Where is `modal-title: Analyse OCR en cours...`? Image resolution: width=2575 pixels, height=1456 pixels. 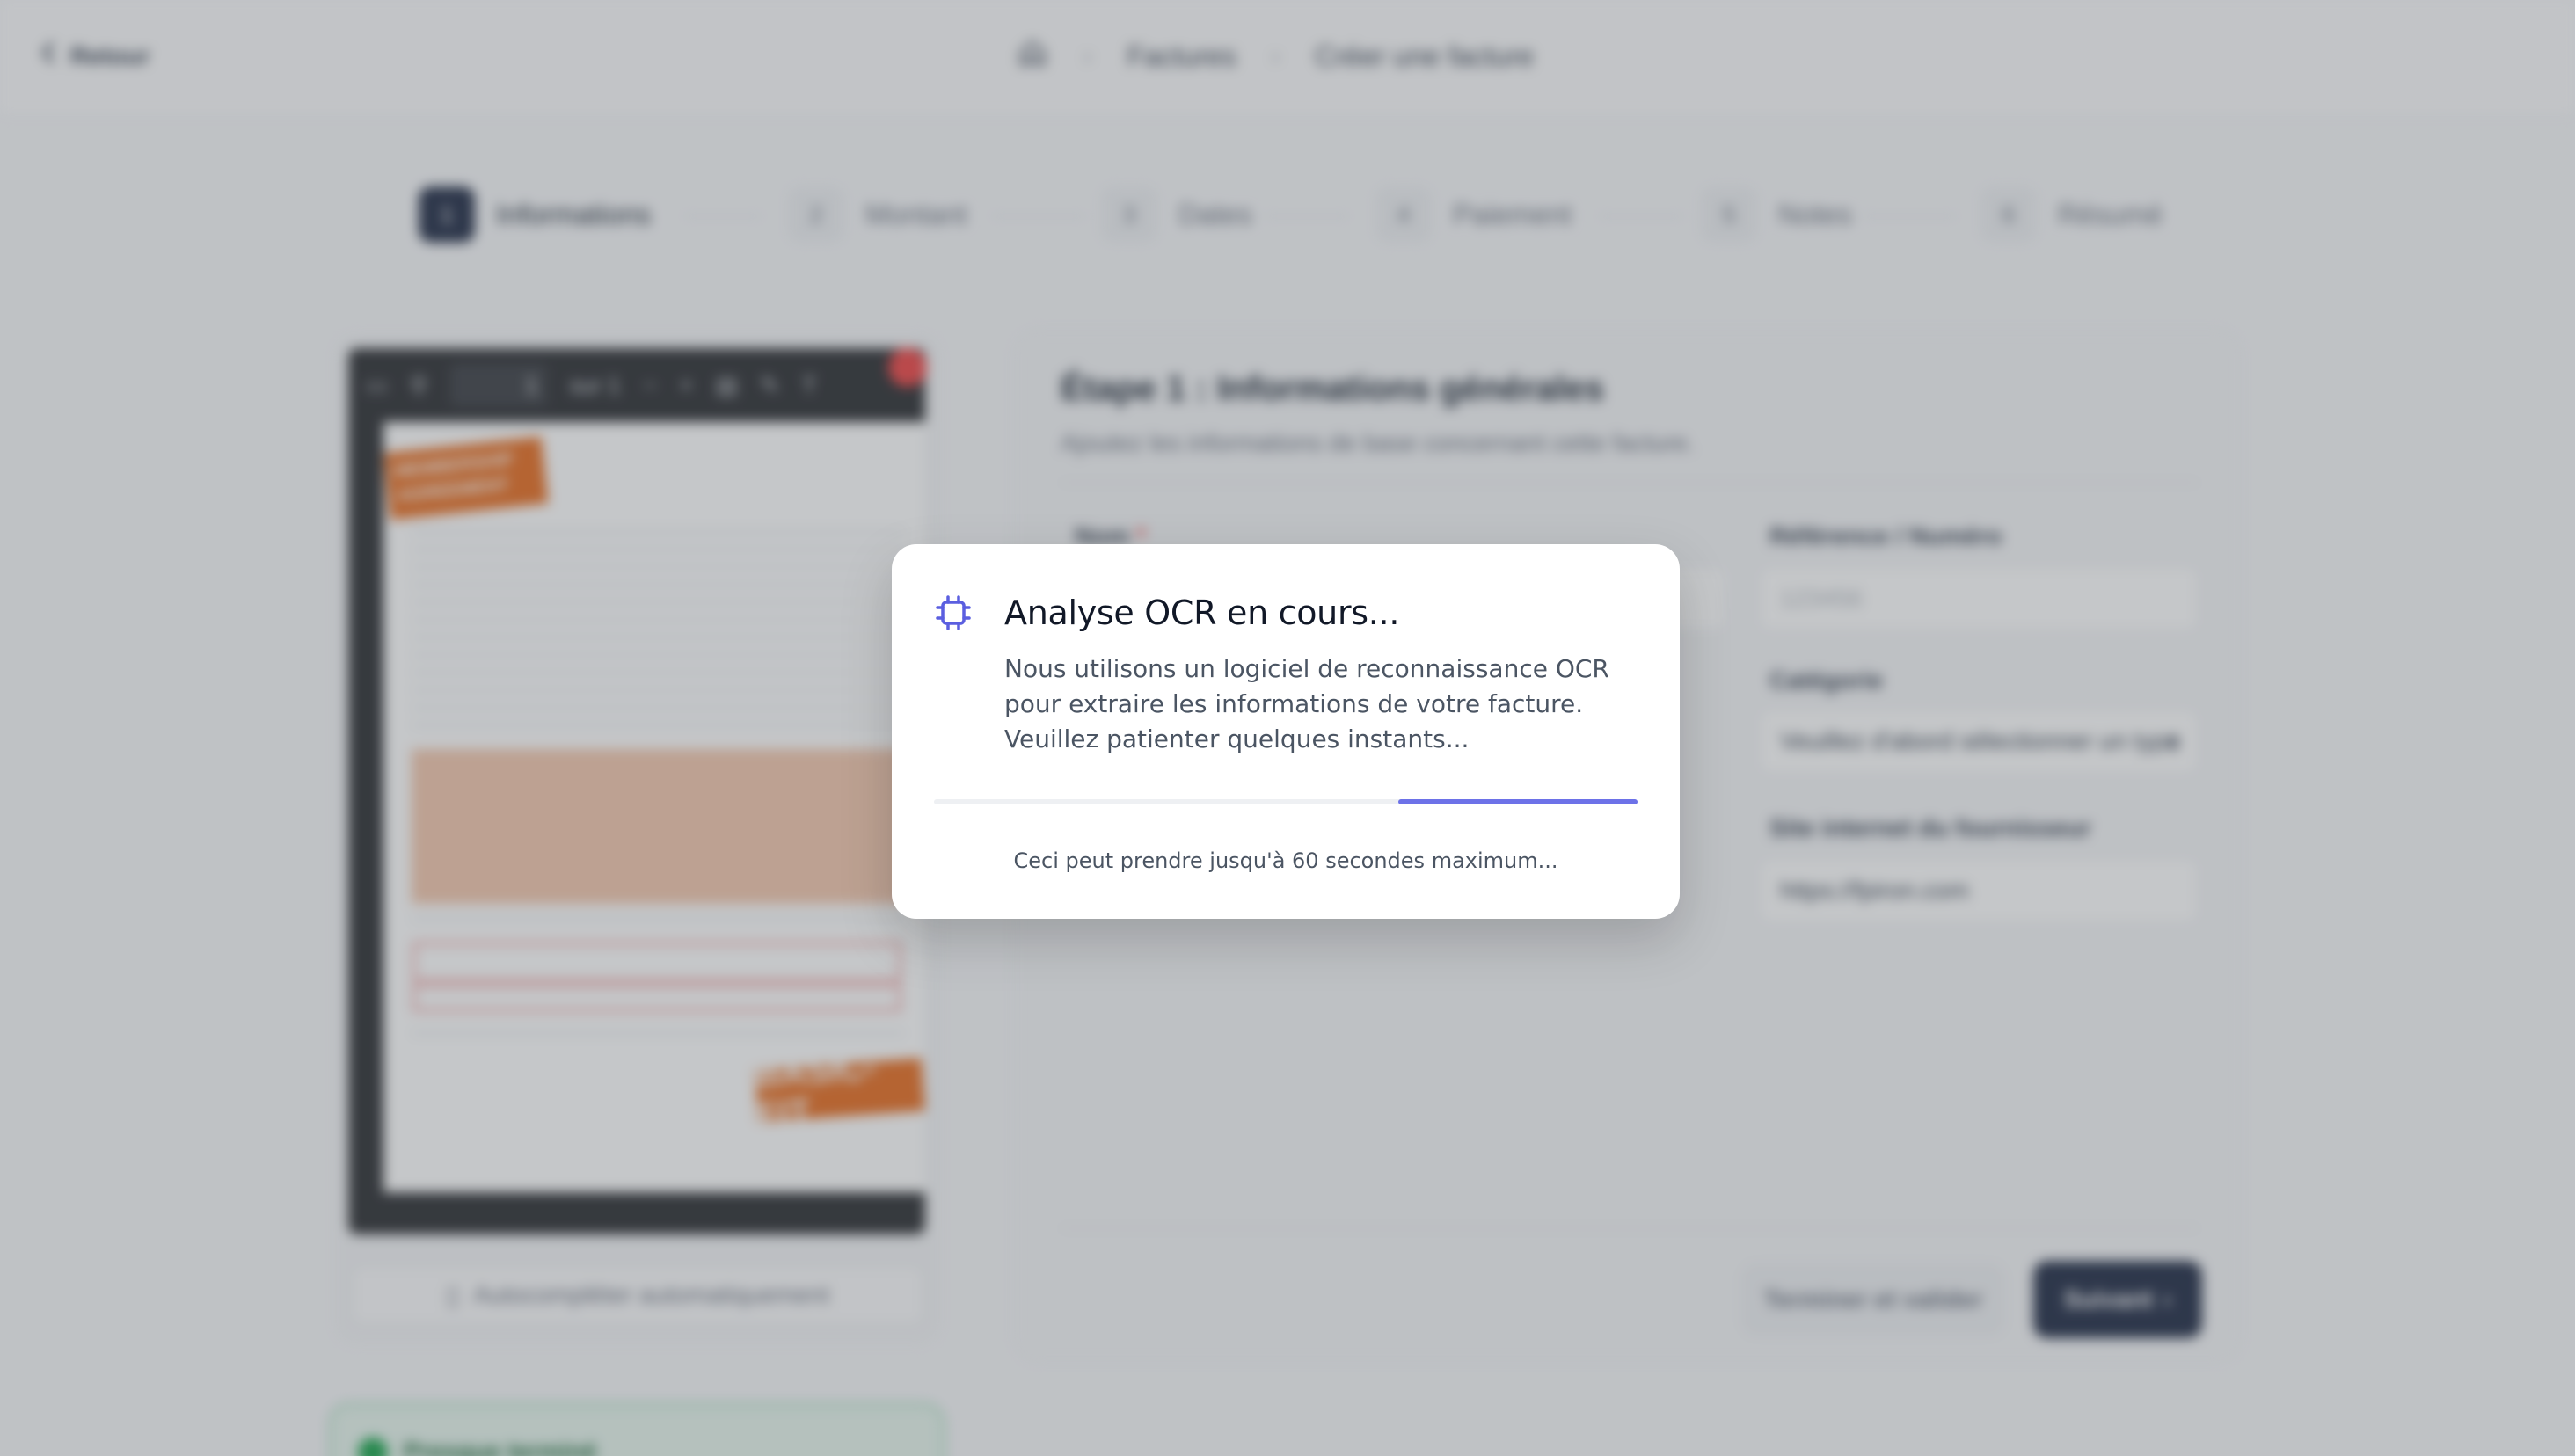 modal-title: Analyse OCR en cours... is located at coordinates (1202, 612).